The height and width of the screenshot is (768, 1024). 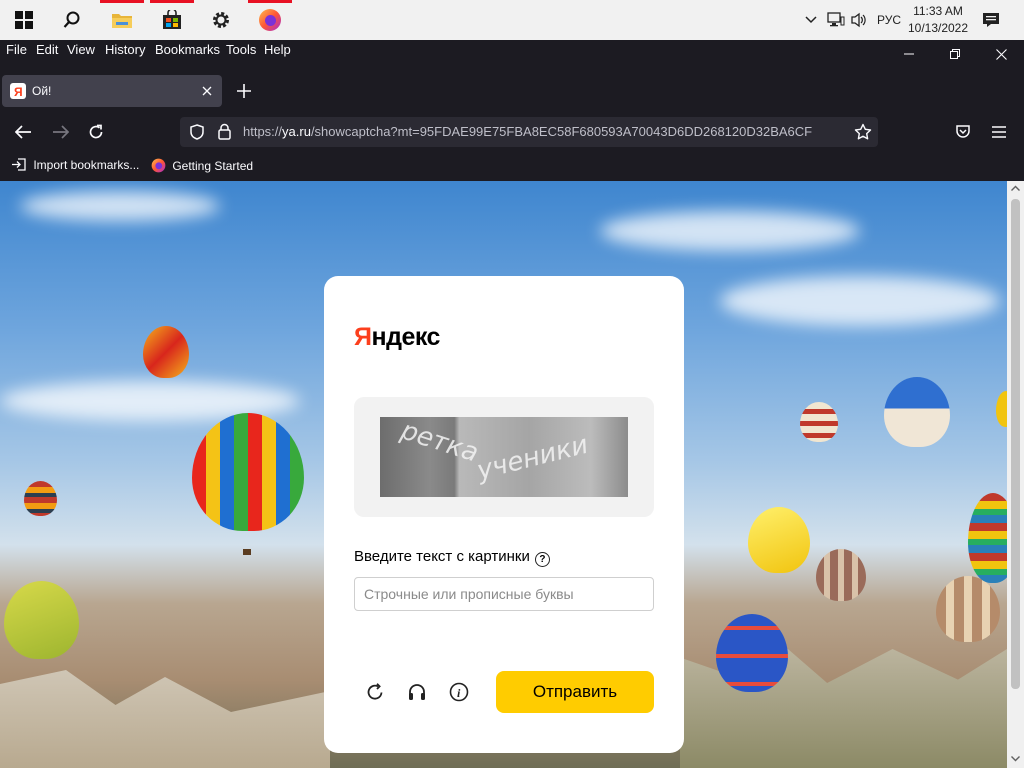 I want to click on firefox-icon, so click(x=270, y=20).